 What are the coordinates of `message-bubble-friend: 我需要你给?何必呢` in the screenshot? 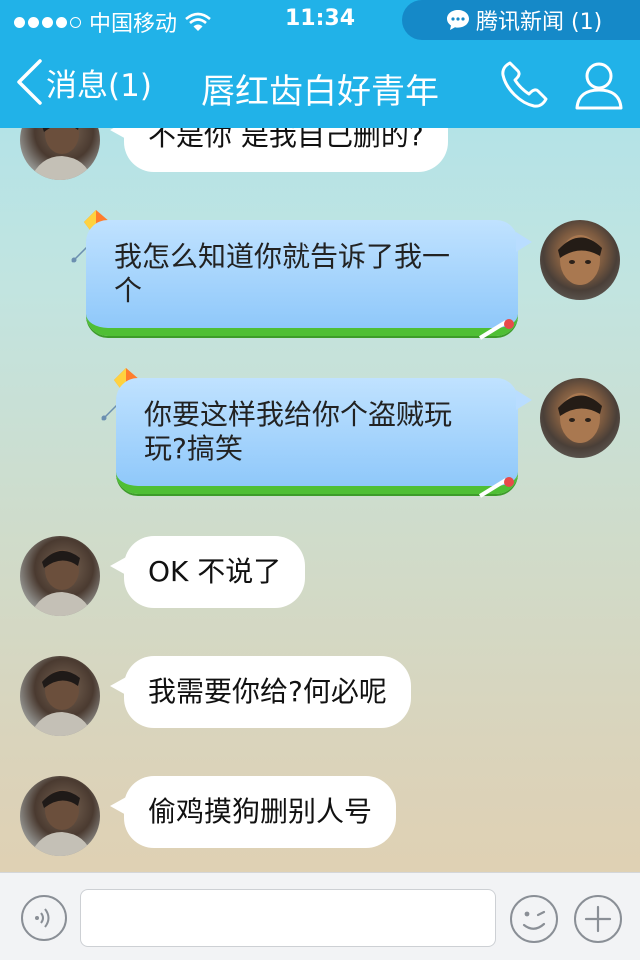 It's located at (260, 692).